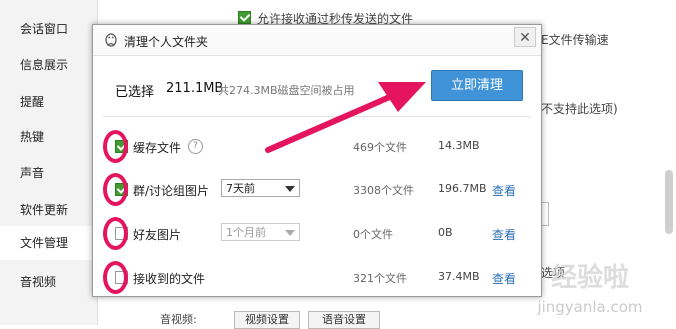  Describe the element at coordinates (135, 92) in the screenshot. I see `selected-label: 已选择` at that location.